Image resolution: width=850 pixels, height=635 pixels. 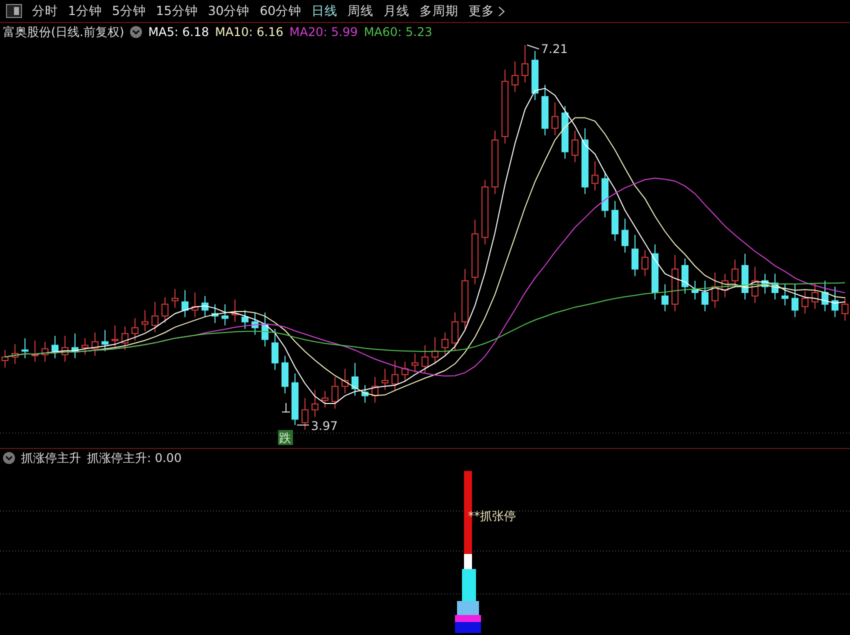 What do you see at coordinates (45, 11) in the screenshot?
I see `period-tab: 分时` at bounding box center [45, 11].